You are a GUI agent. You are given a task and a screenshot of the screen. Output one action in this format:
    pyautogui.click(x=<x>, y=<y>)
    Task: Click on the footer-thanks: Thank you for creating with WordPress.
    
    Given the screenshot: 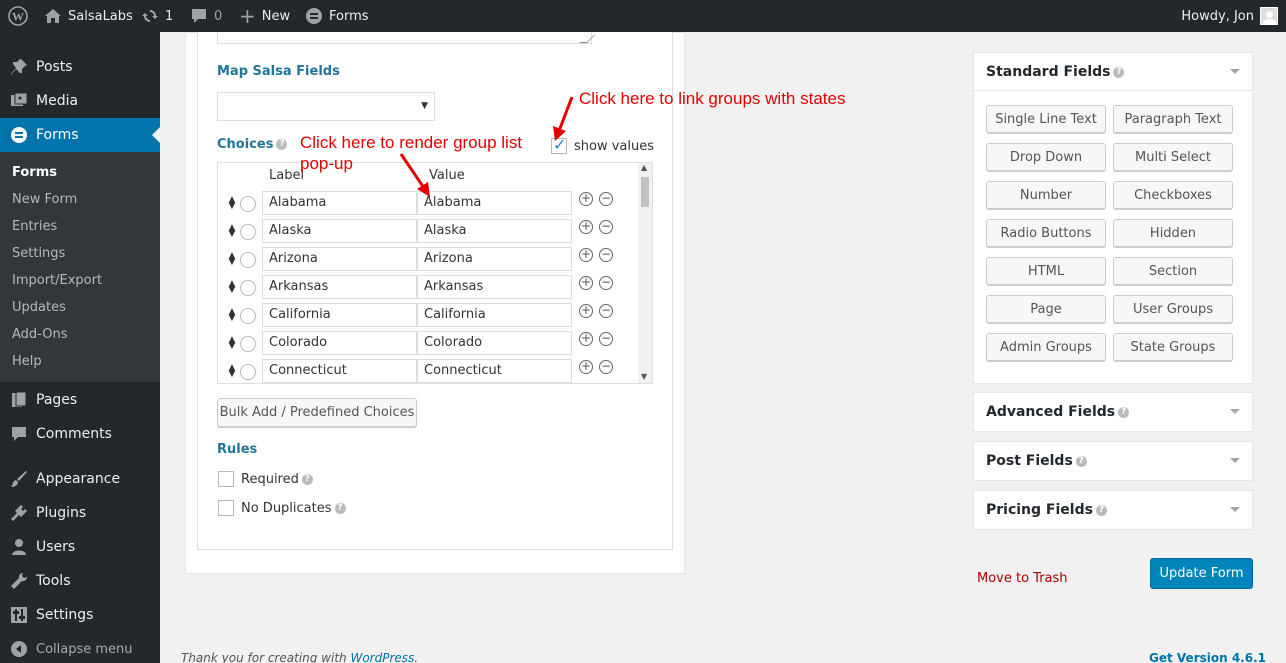 What is the action you would take?
    pyautogui.click(x=299, y=657)
    